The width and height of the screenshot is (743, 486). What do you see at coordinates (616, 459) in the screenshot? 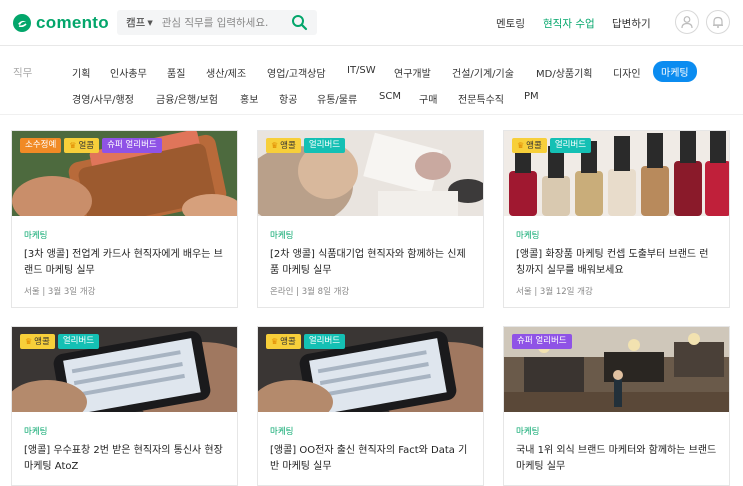
I see `card-title: 국내 1위 외식 브랜드 마케터와 함께하는 브랜드 마케팅 실무` at bounding box center [616, 459].